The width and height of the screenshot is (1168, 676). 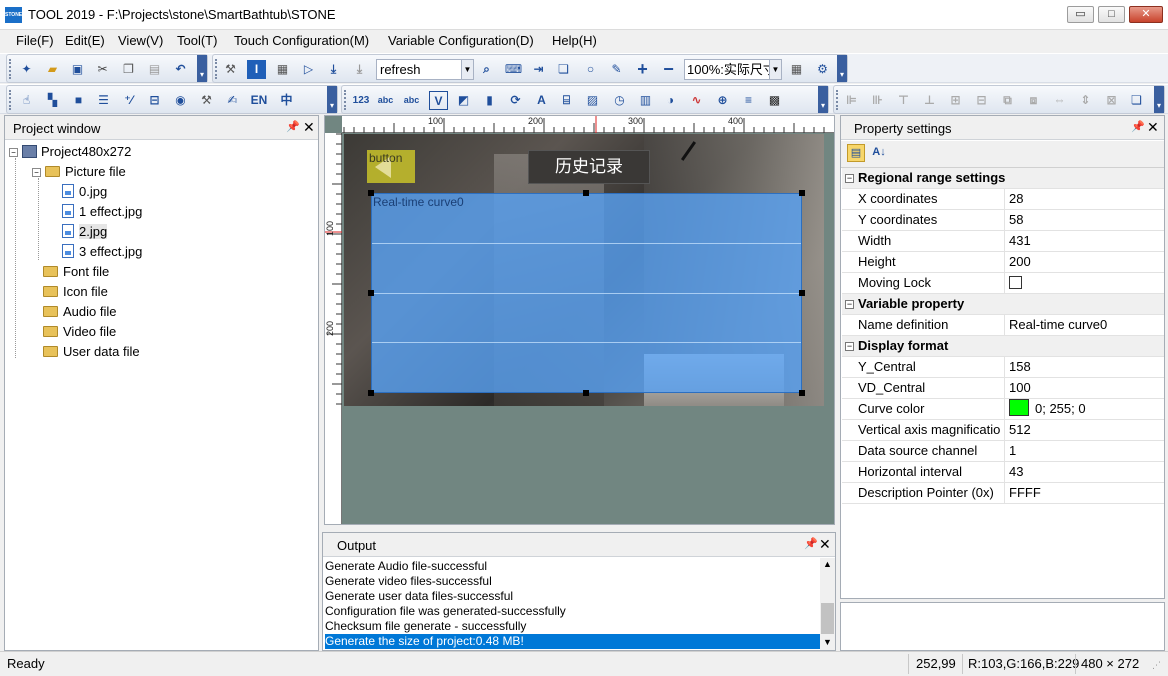 What do you see at coordinates (1003, 241) in the screenshot?
I see `property-row: Width 431` at bounding box center [1003, 241].